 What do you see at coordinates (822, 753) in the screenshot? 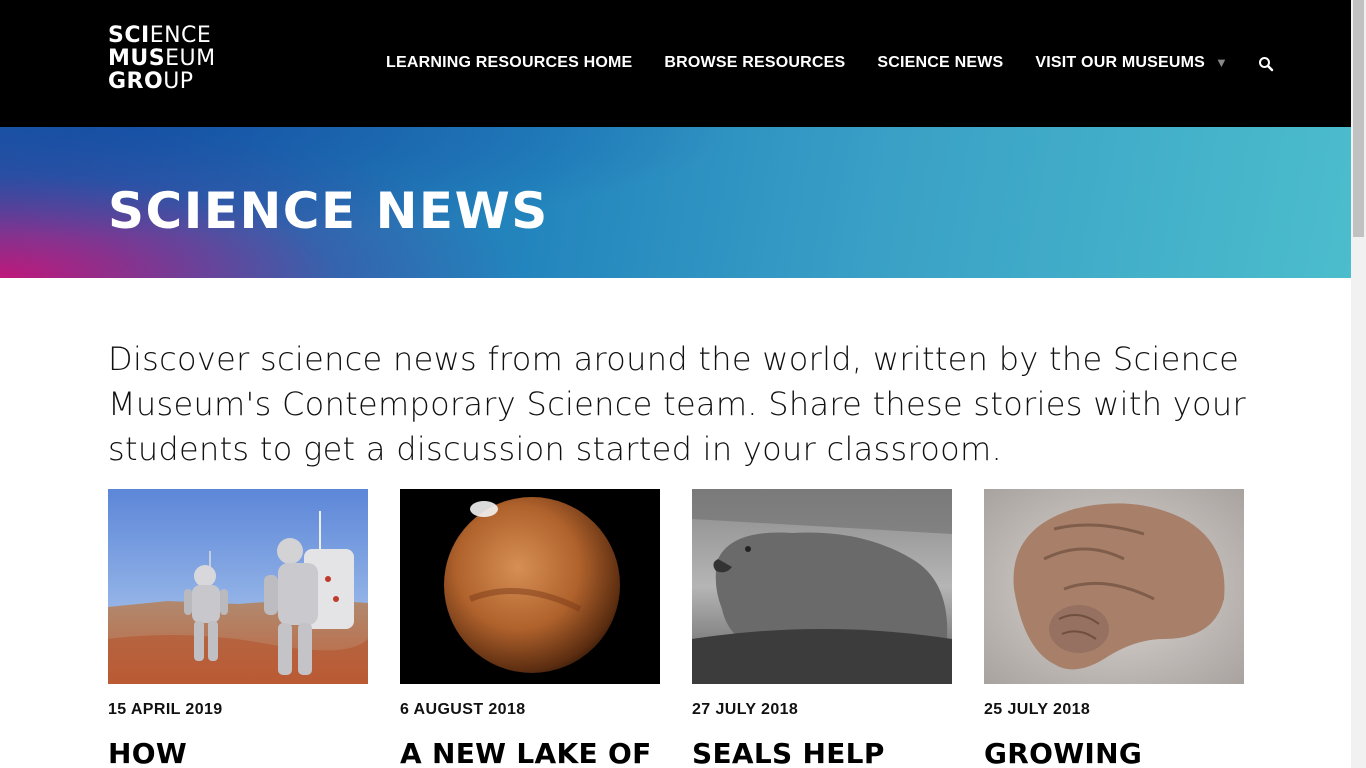
I see `card-title: SEALS HELP` at bounding box center [822, 753].